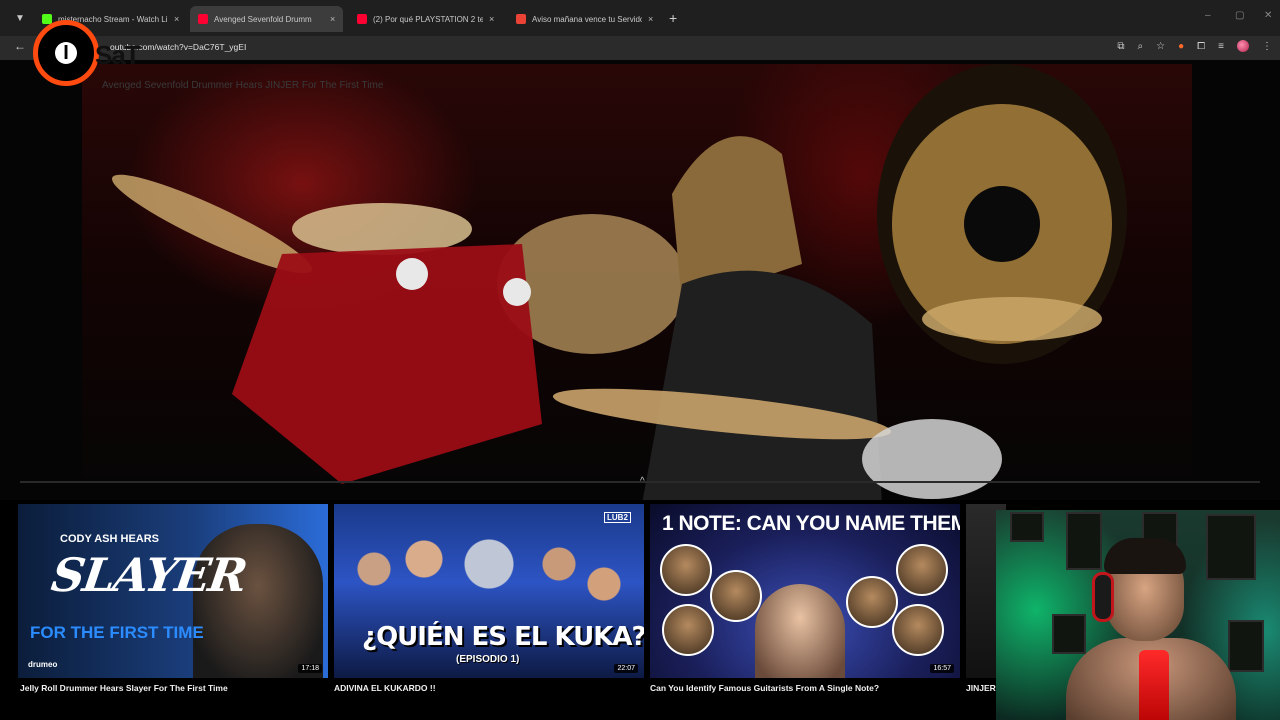 This screenshot has height=720, width=1280. Describe the element at coordinates (1181, 46) in the screenshot. I see `extension-icon: ●` at that location.